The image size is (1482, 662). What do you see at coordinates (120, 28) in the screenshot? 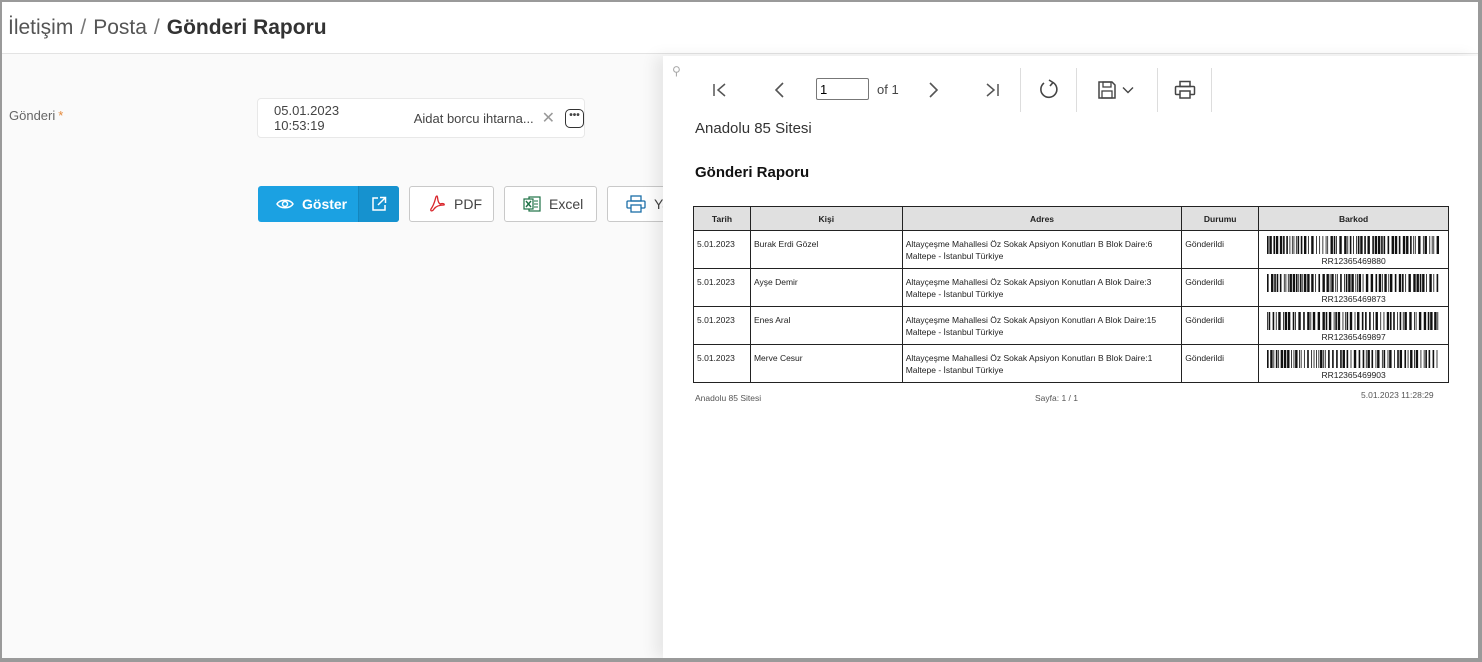
I see `breadcrumb-item-posta: Posta` at bounding box center [120, 28].